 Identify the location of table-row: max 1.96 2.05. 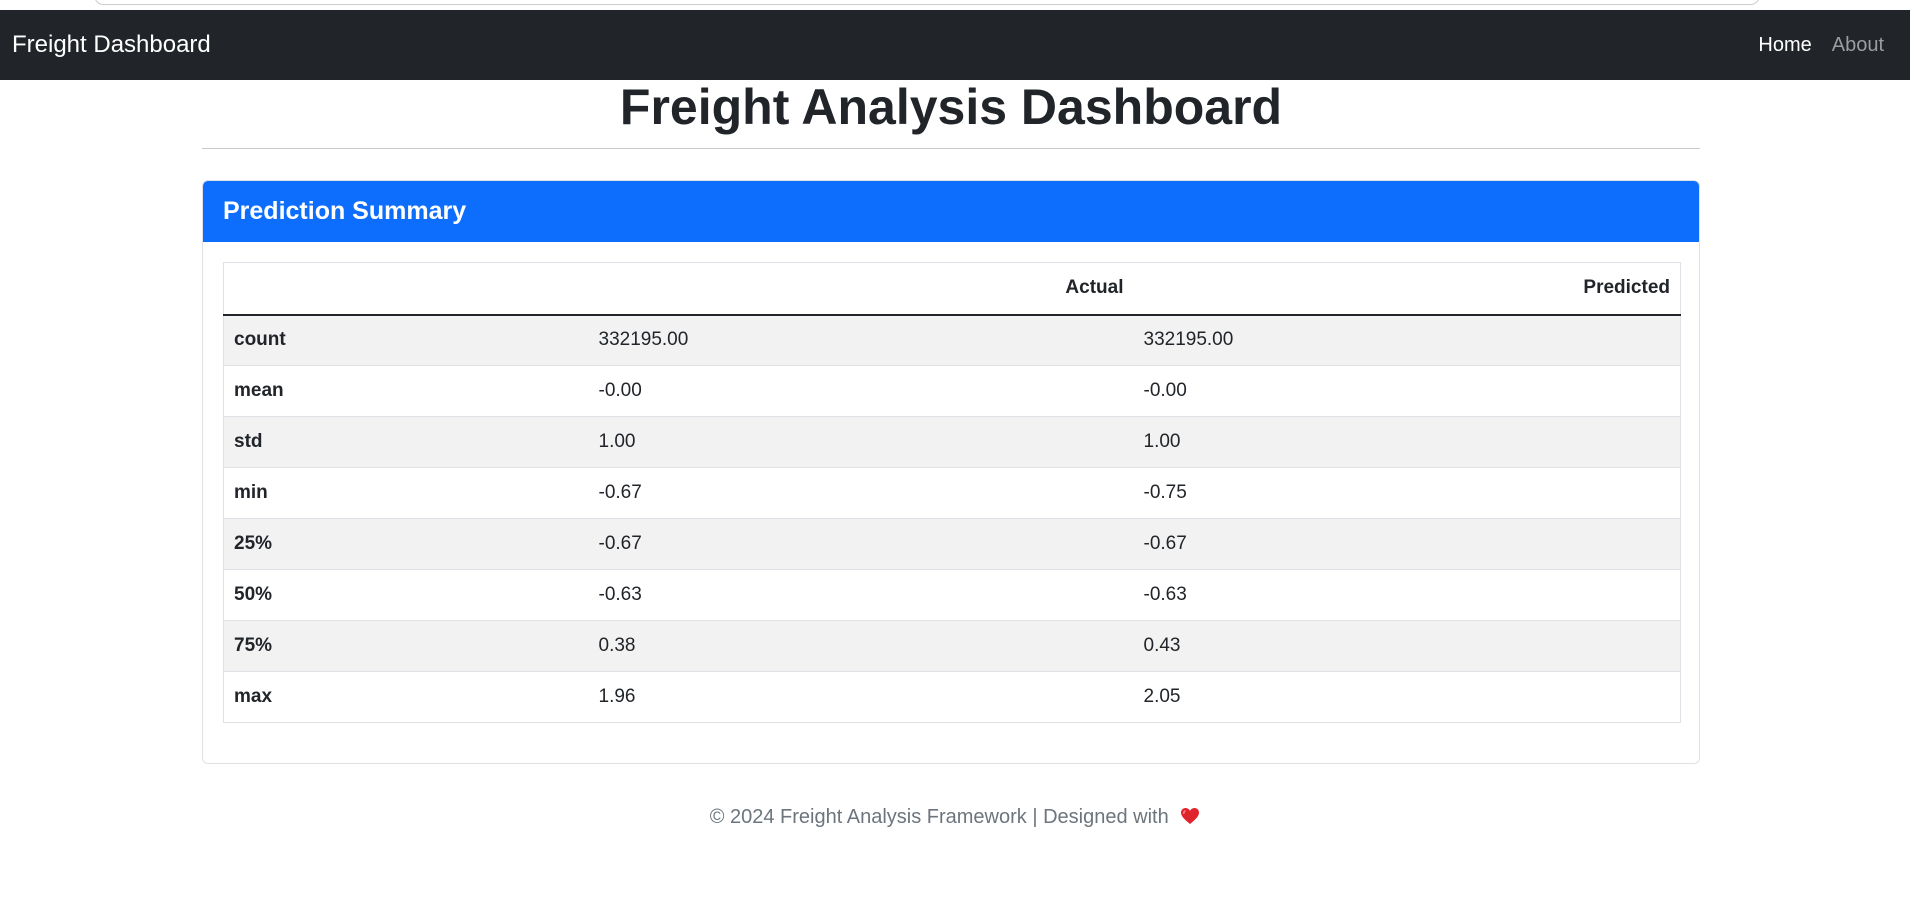
(952, 697).